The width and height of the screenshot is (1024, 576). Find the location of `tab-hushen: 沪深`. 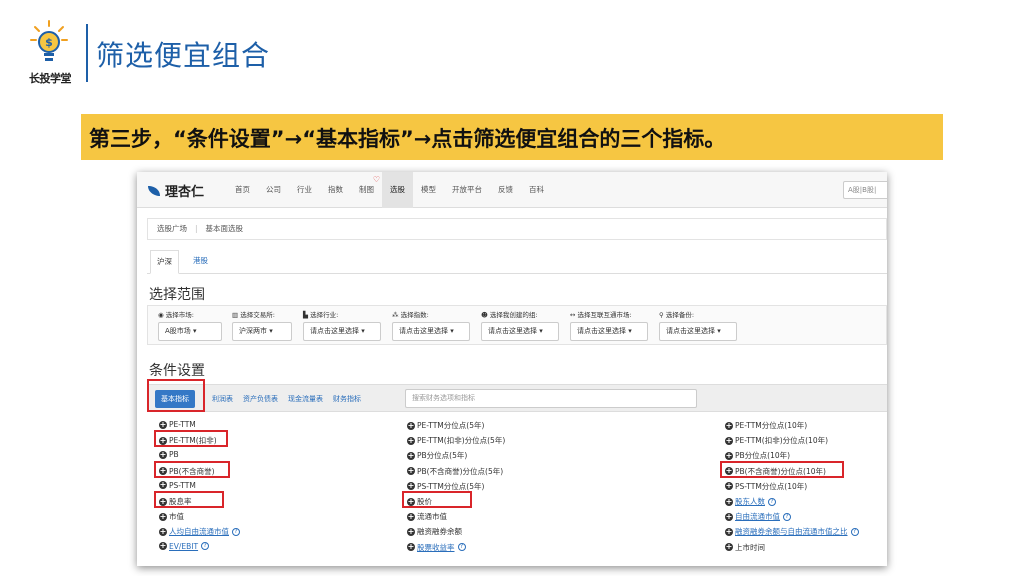

tab-hushen: 沪深 is located at coordinates (164, 262).